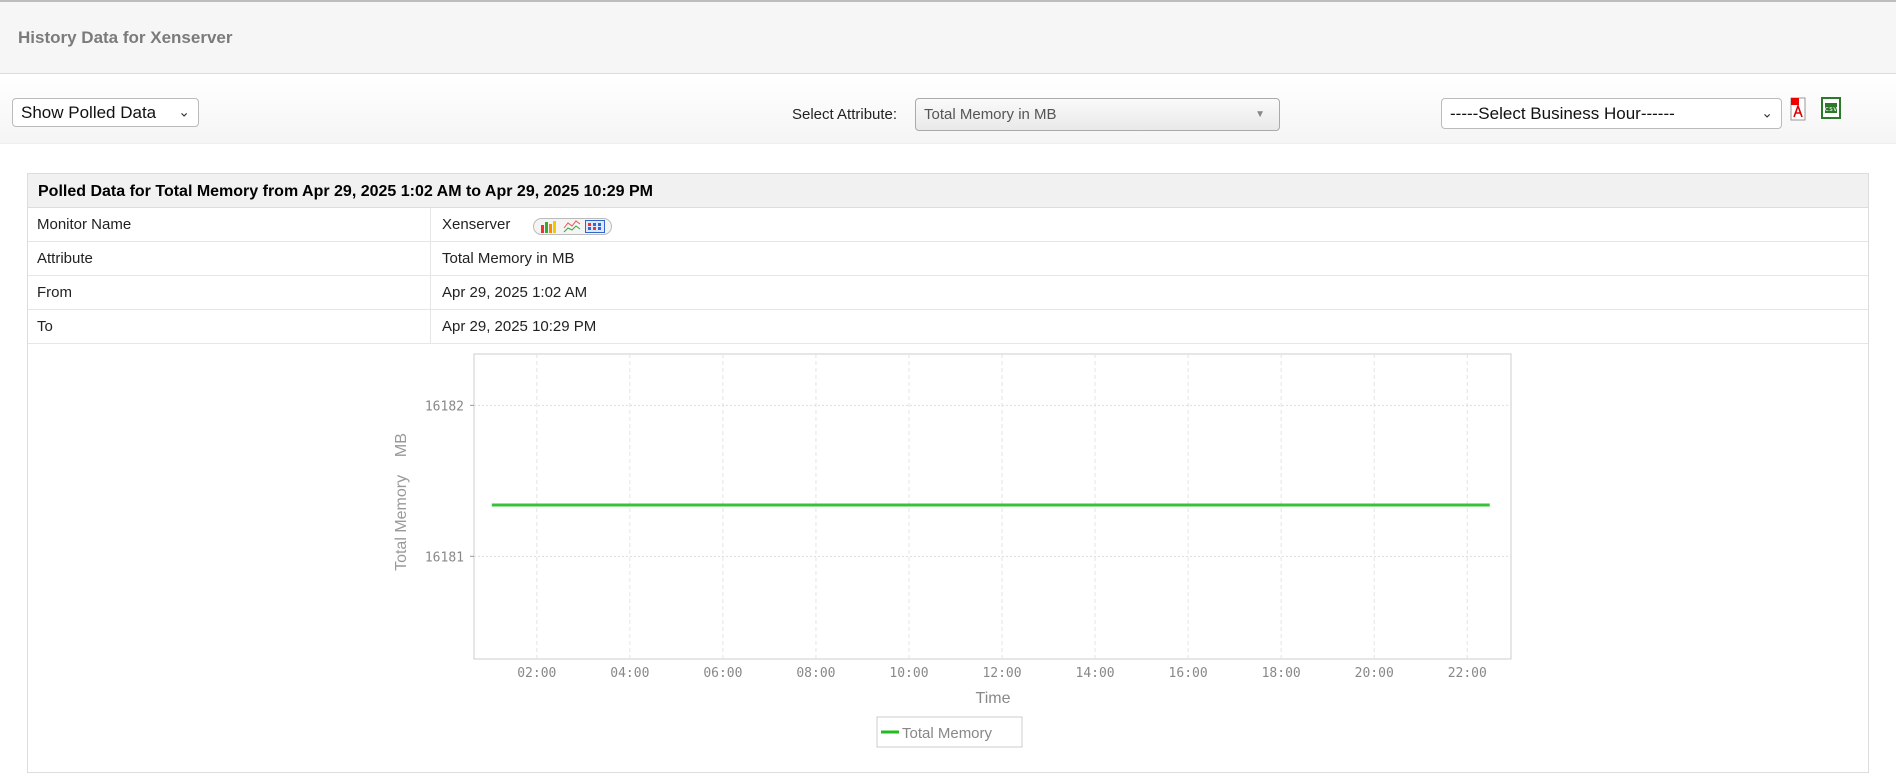 The image size is (1896, 773). Describe the element at coordinates (1188, 673) in the screenshot. I see `x-tick-label: 16:00` at that location.